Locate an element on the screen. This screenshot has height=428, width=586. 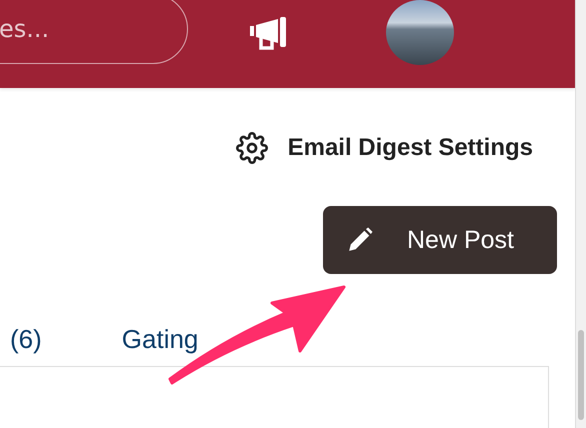
new-post-button: New Post is located at coordinates (440, 240).